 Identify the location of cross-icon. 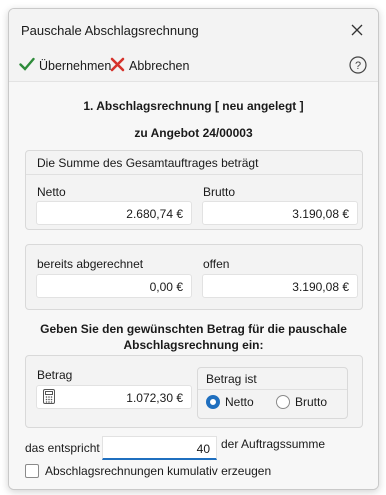
(117, 66).